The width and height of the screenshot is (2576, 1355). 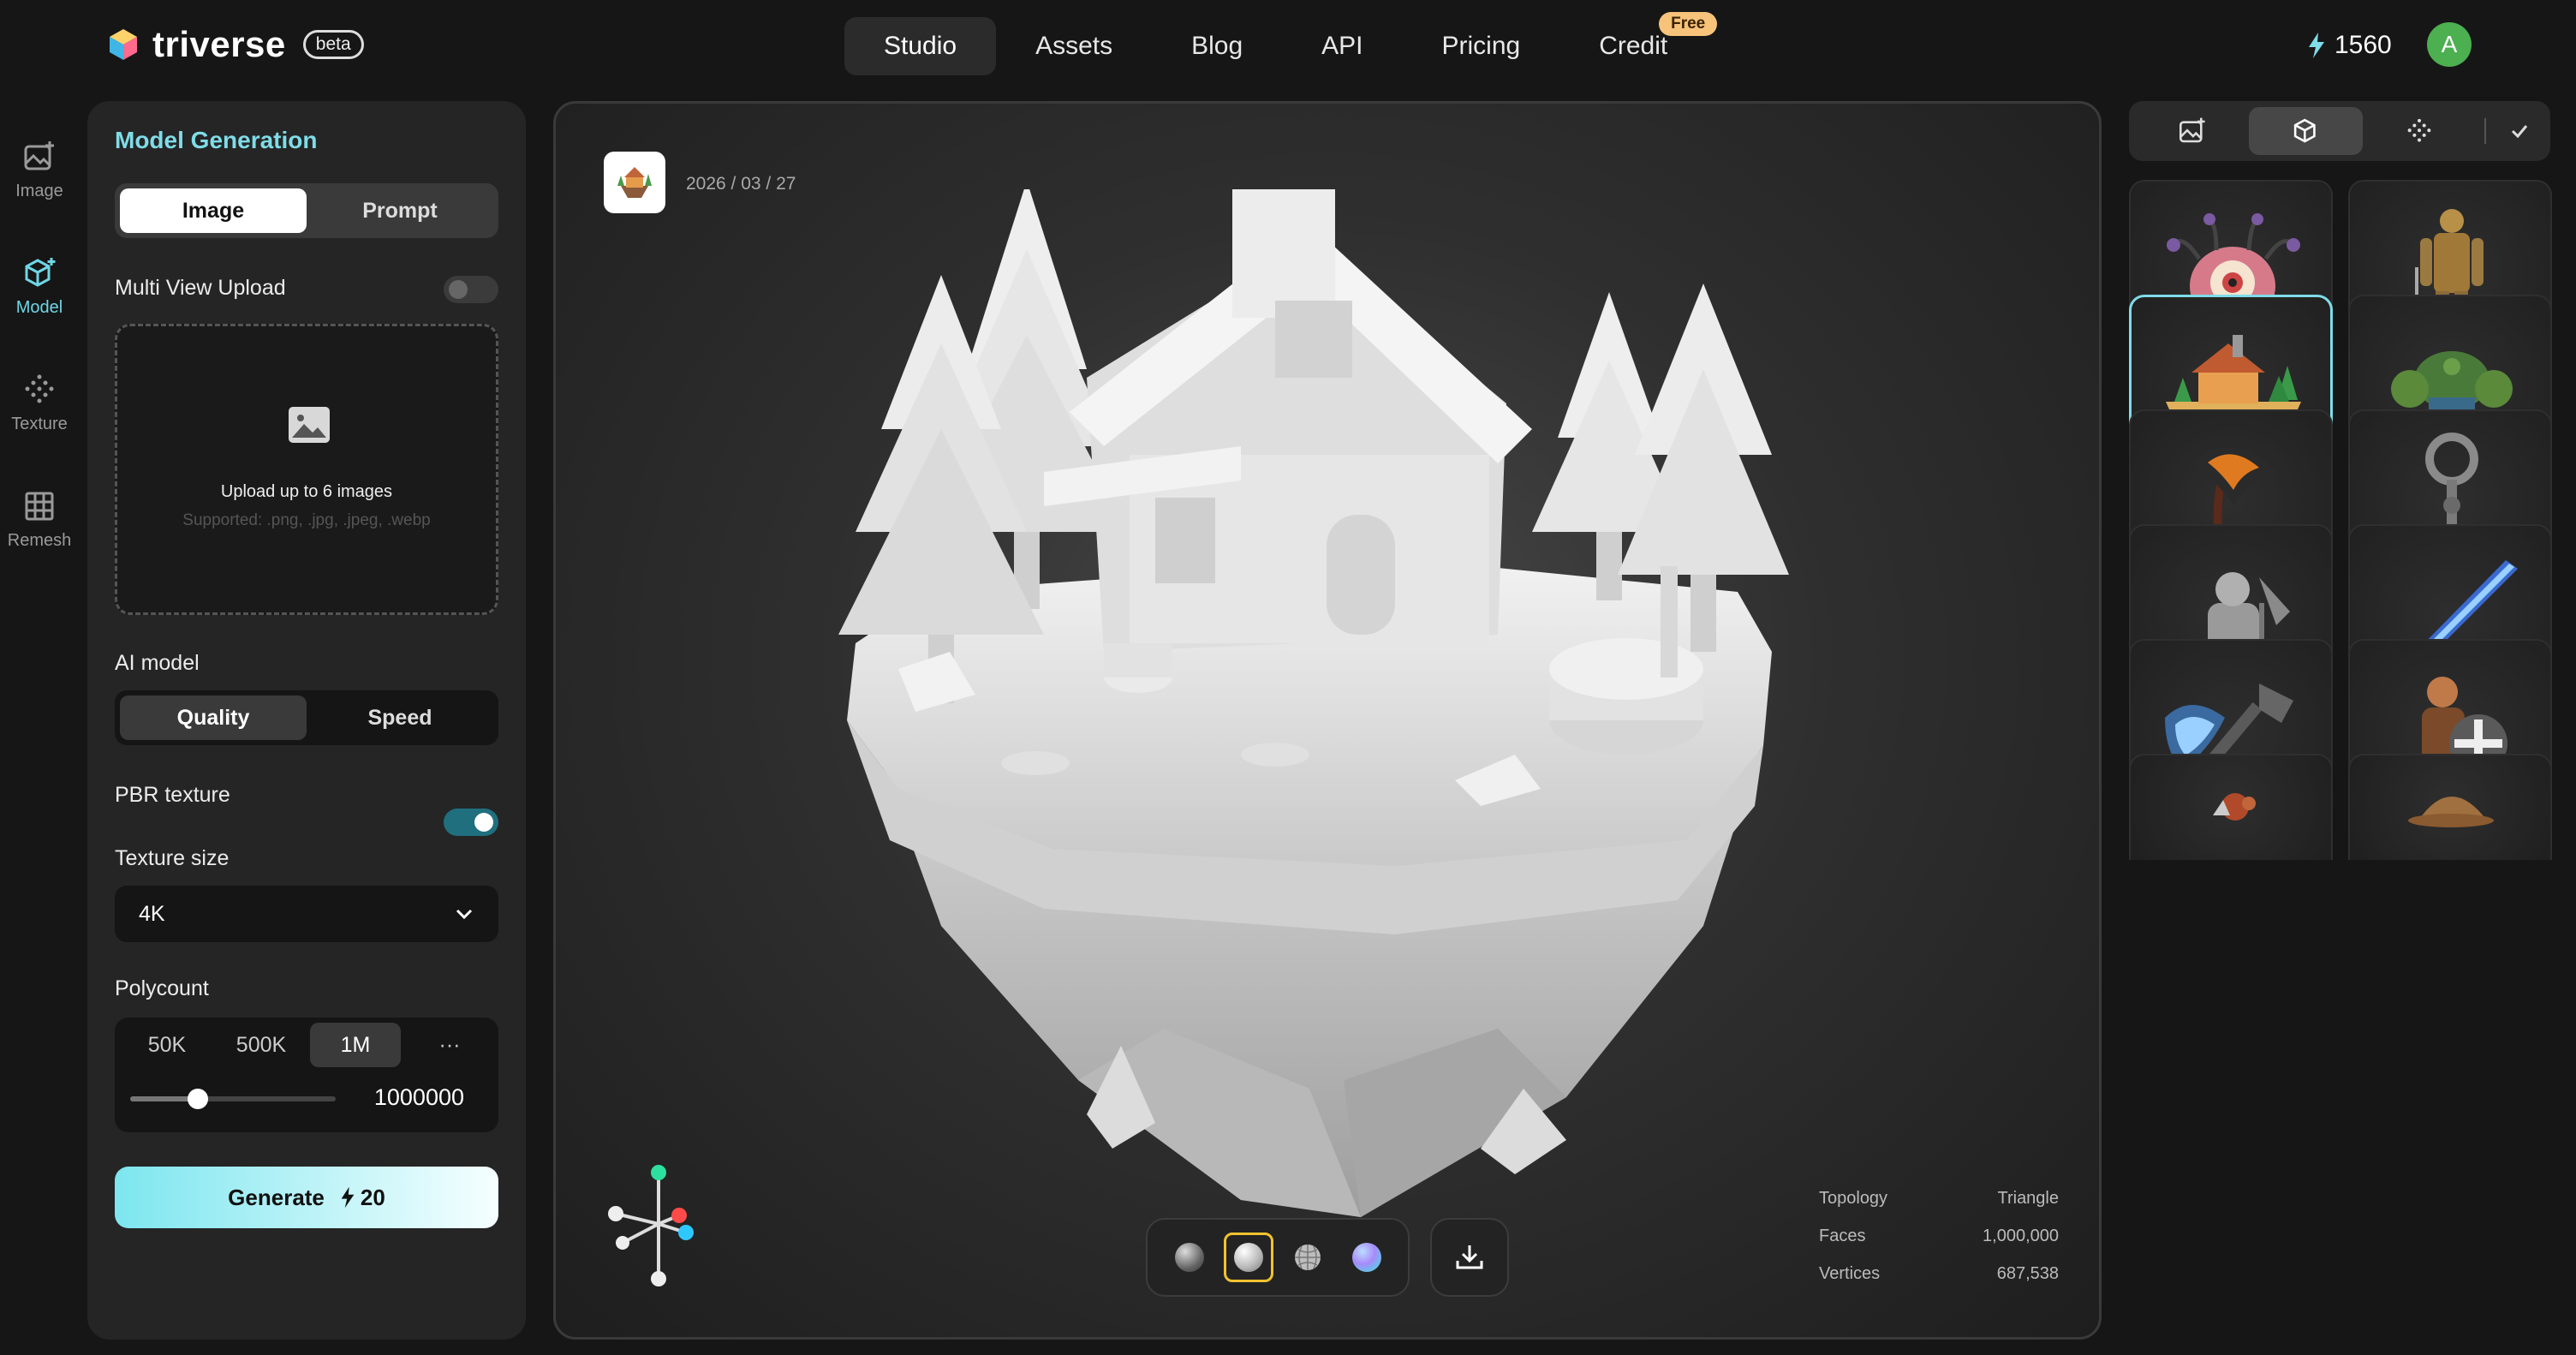 I want to click on cube-plus-icon, so click(x=40, y=272).